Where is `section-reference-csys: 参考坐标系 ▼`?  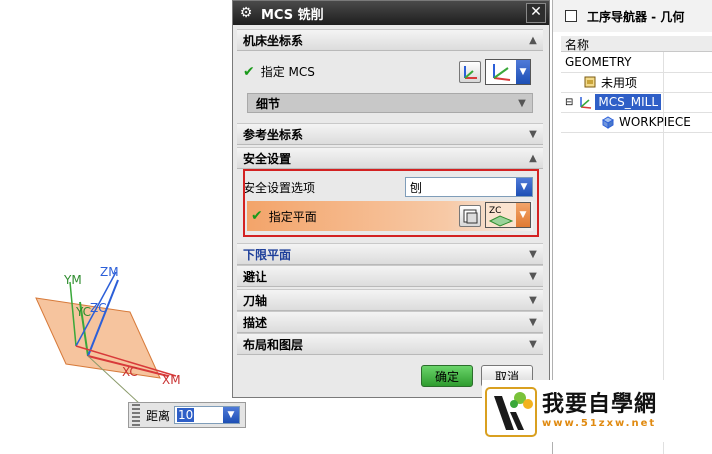
section-reference-csys: 参考坐标系 ▼ is located at coordinates (390, 134).